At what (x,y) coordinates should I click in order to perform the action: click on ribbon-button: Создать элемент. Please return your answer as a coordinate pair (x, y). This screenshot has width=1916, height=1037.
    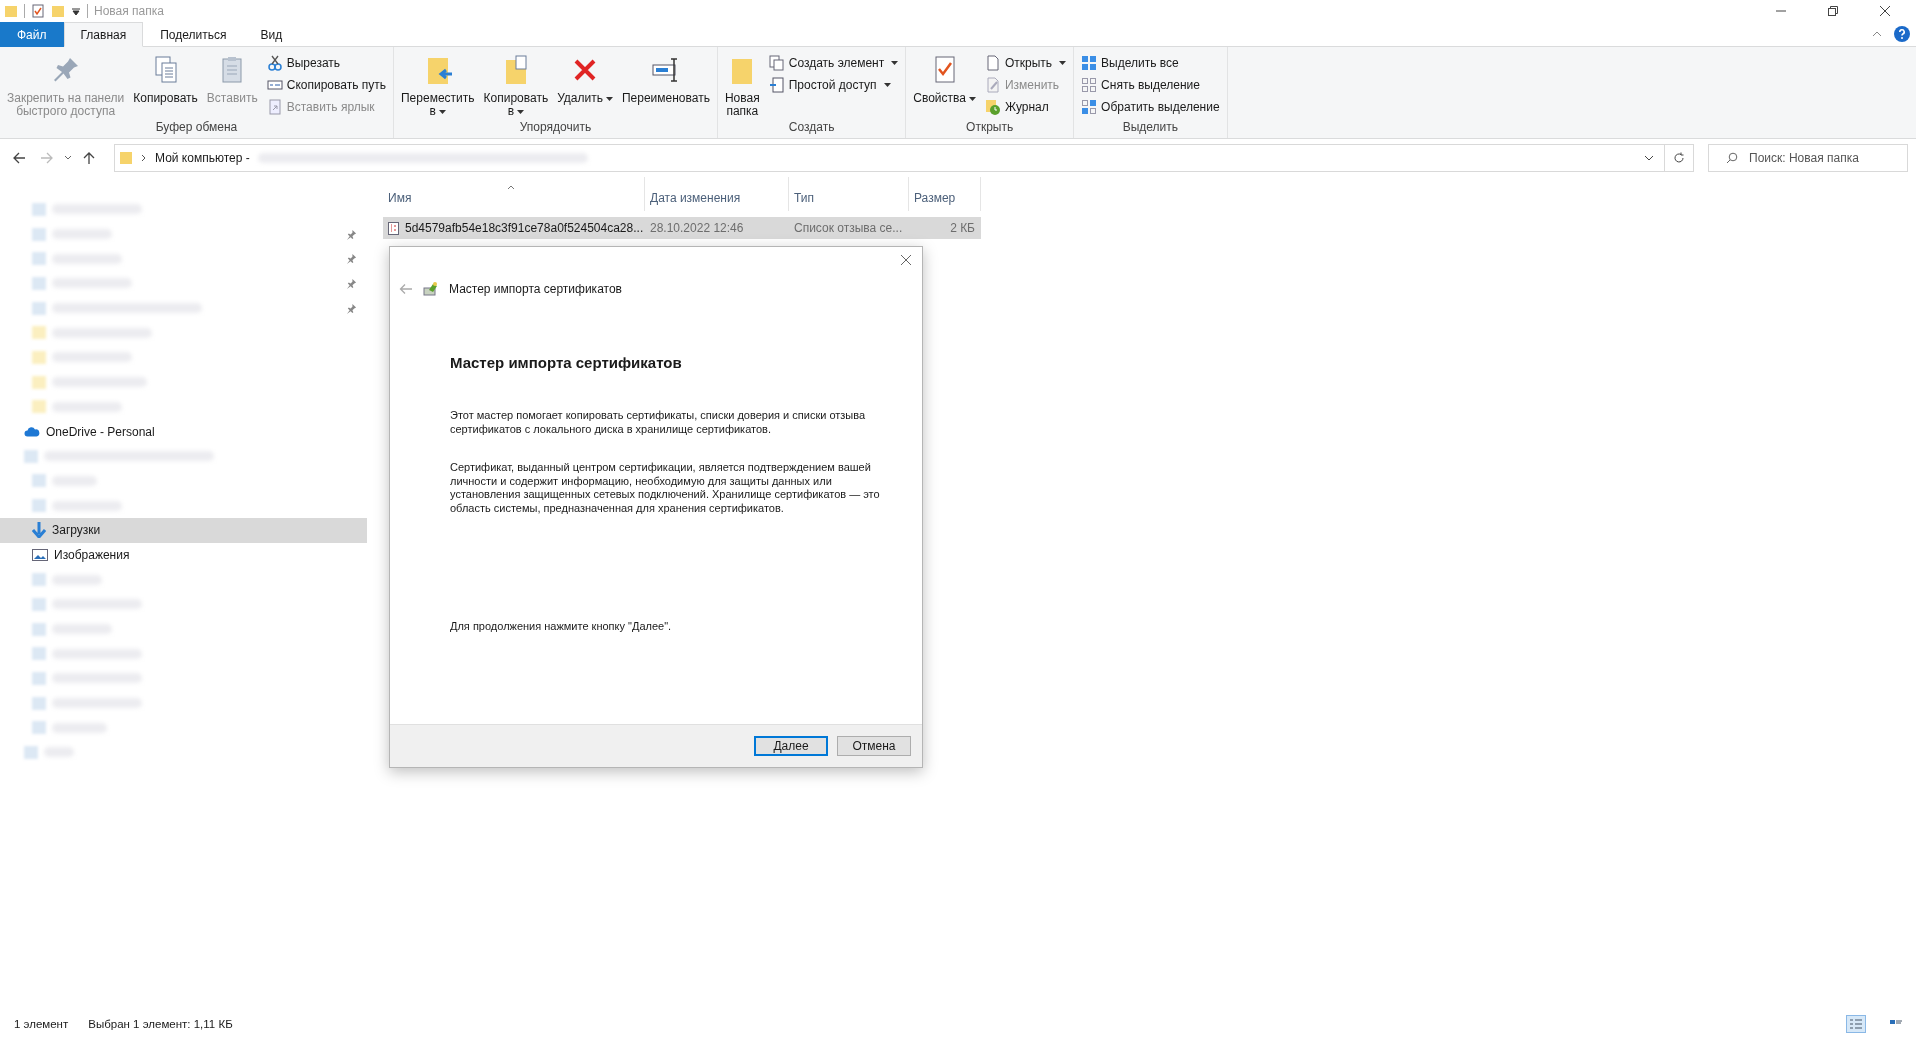
    Looking at the image, I should click on (833, 63).